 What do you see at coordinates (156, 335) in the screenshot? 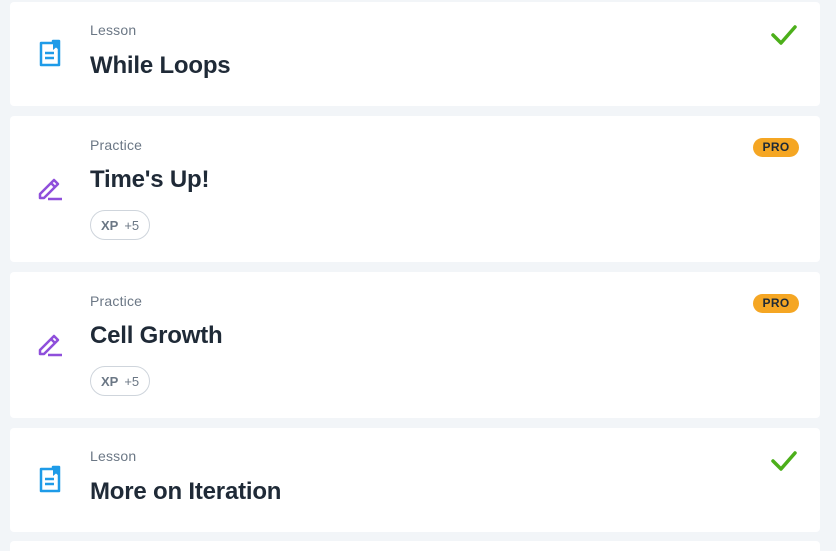
I see `card-title: Cell Growth` at bounding box center [156, 335].